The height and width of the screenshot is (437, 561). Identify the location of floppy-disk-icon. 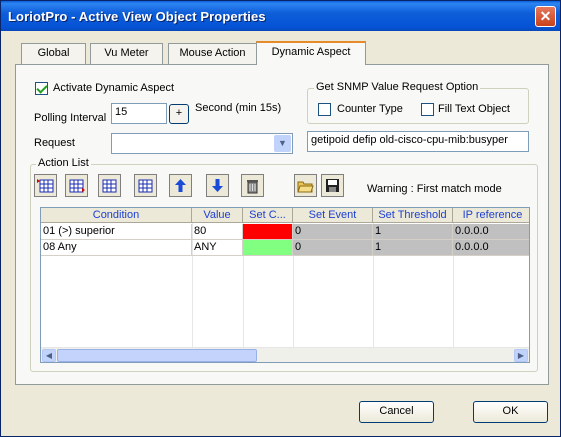
(332, 185).